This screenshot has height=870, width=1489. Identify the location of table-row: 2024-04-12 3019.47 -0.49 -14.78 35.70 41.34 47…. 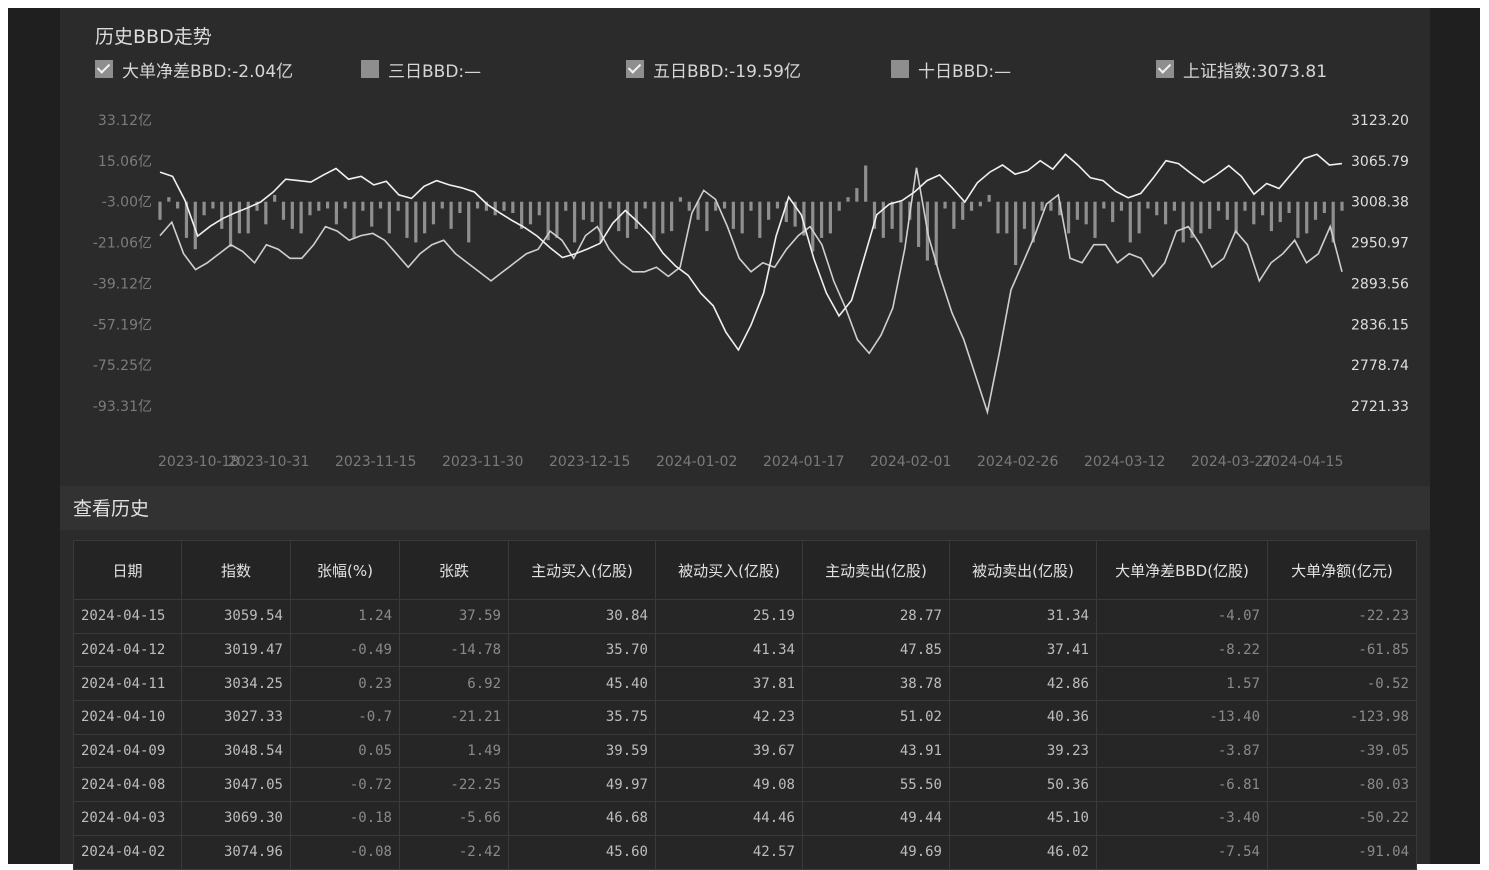
(745, 650).